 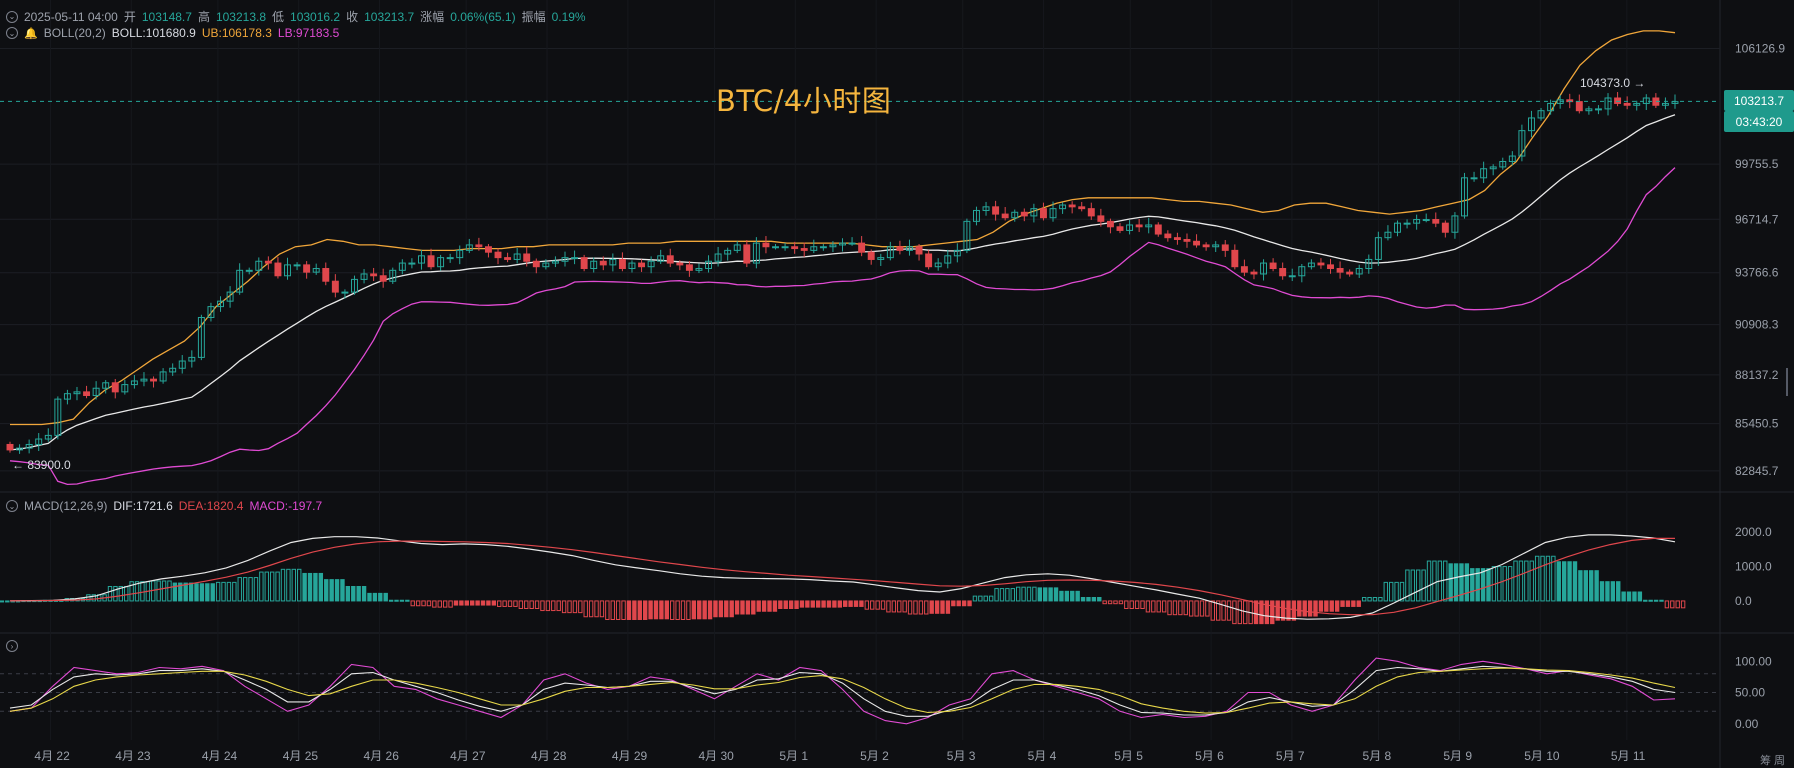 What do you see at coordinates (1759, 121) in the screenshot?
I see `countdown-tag: 03:43:20` at bounding box center [1759, 121].